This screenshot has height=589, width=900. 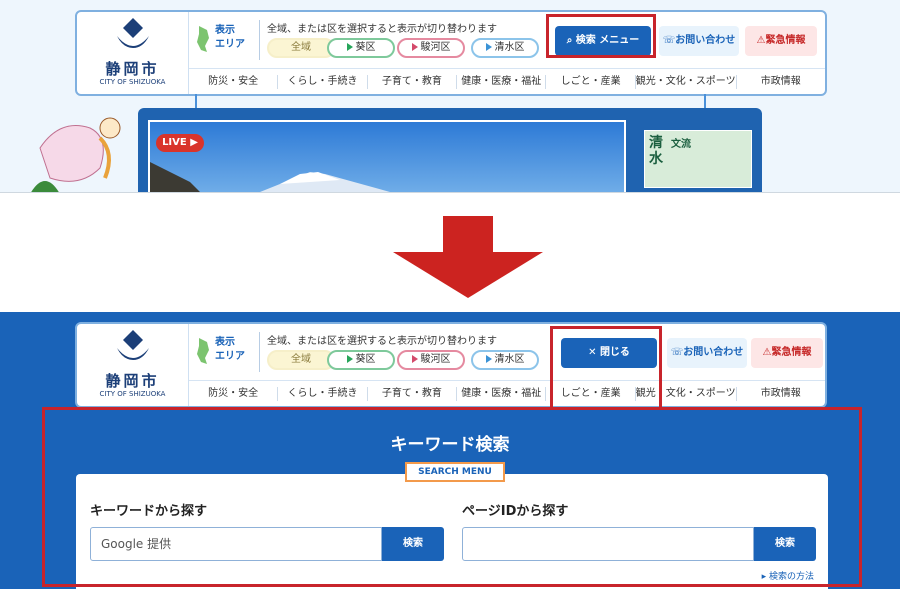 I want to click on highlight-close-button, so click(x=606, y=368).